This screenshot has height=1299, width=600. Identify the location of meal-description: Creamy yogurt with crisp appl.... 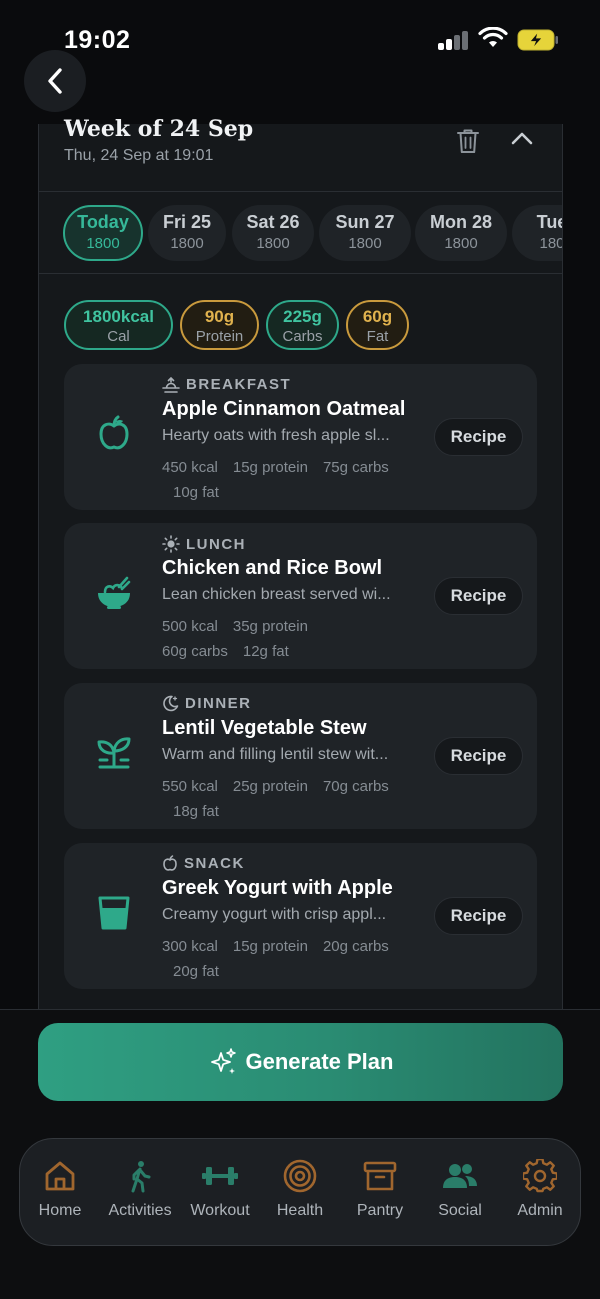
(274, 914).